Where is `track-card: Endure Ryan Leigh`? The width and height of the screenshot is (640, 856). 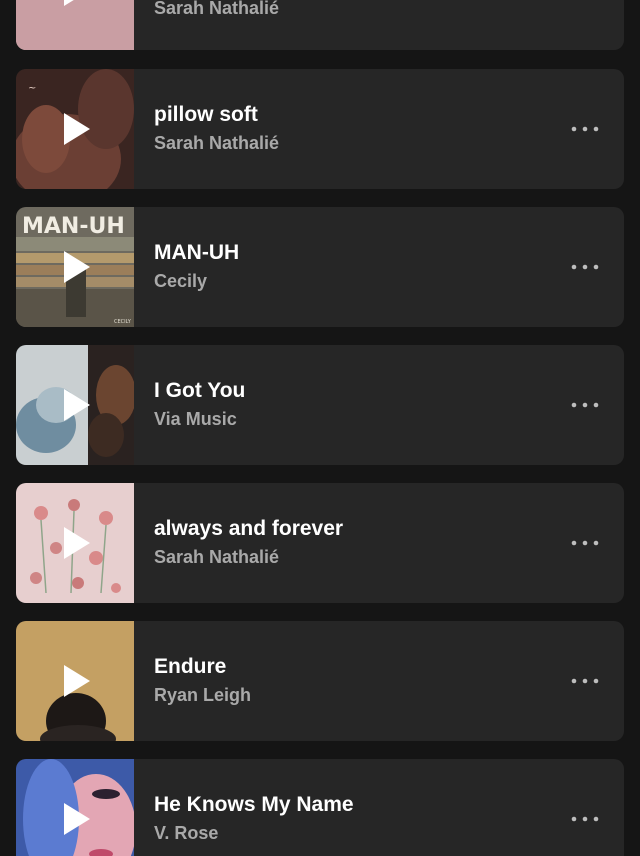
track-card: Endure Ryan Leigh is located at coordinates (320, 681).